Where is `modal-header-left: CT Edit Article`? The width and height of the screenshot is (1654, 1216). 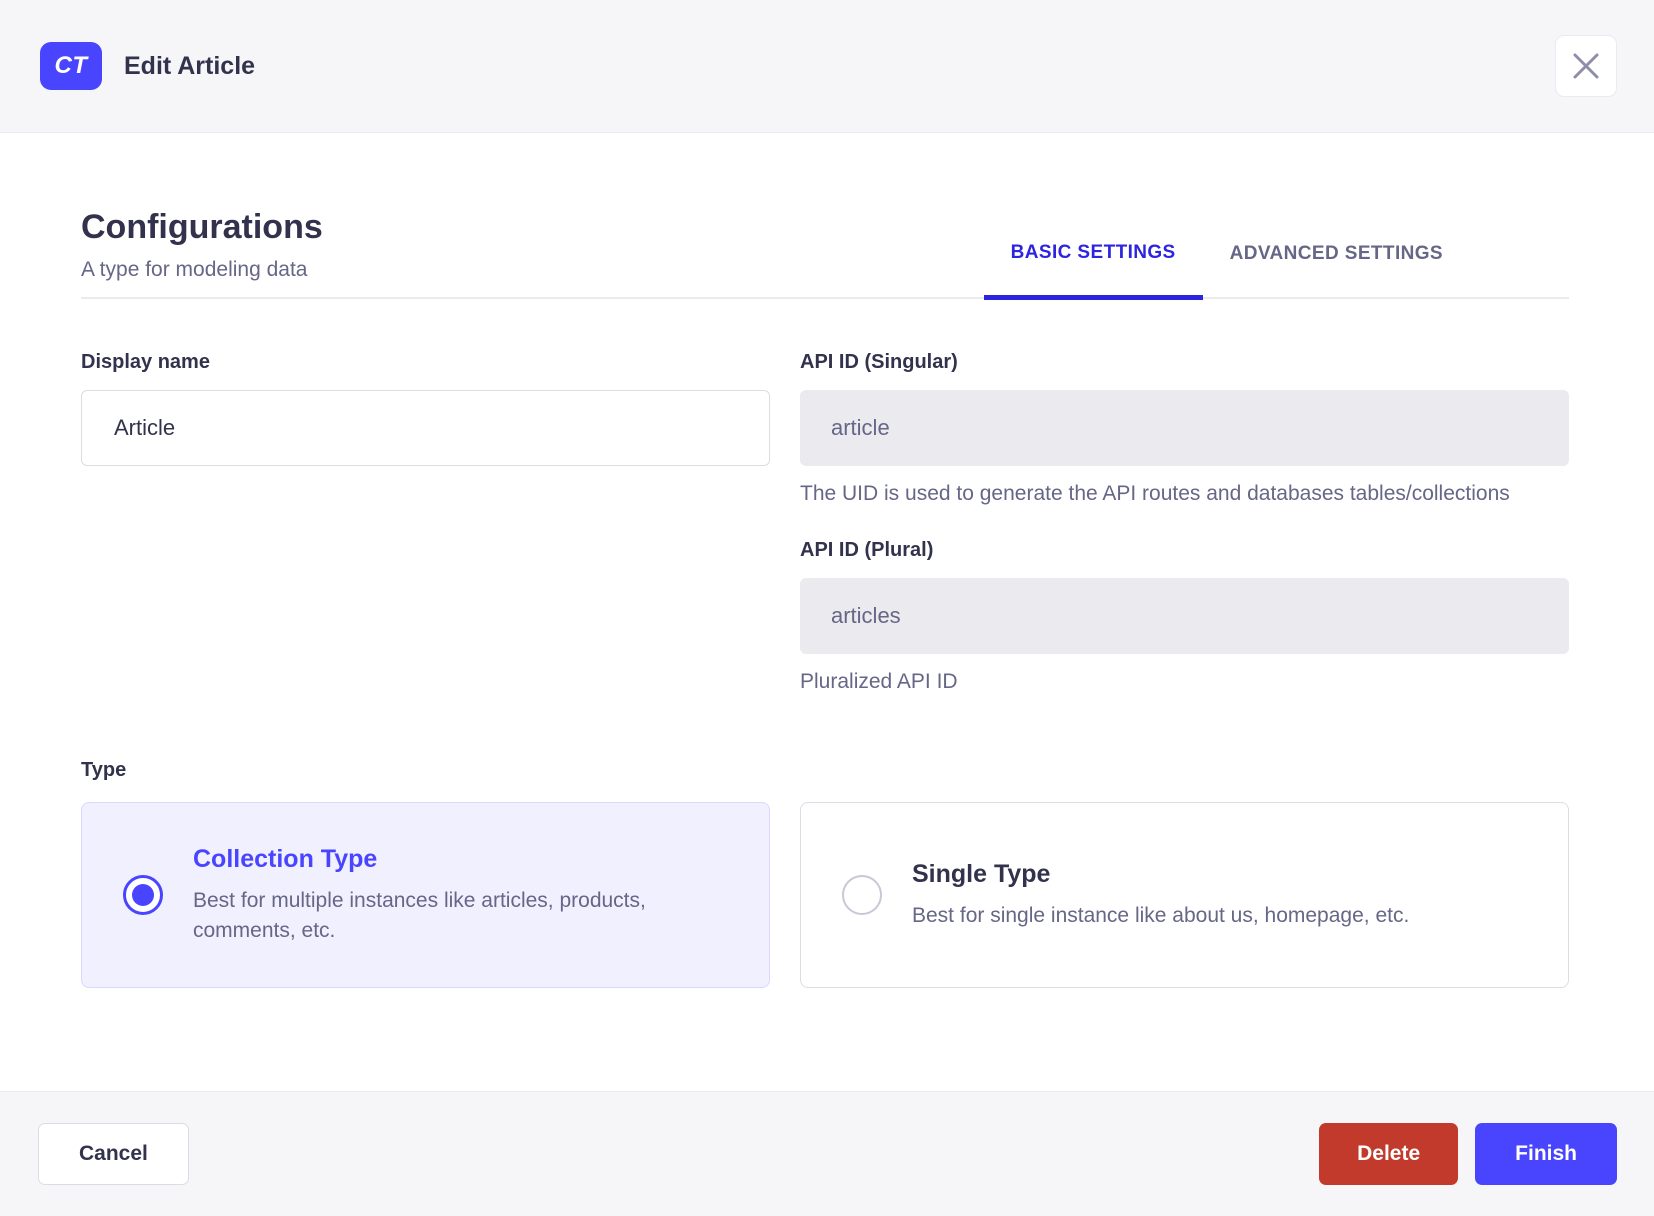
modal-header-left: CT Edit Article is located at coordinates (147, 66).